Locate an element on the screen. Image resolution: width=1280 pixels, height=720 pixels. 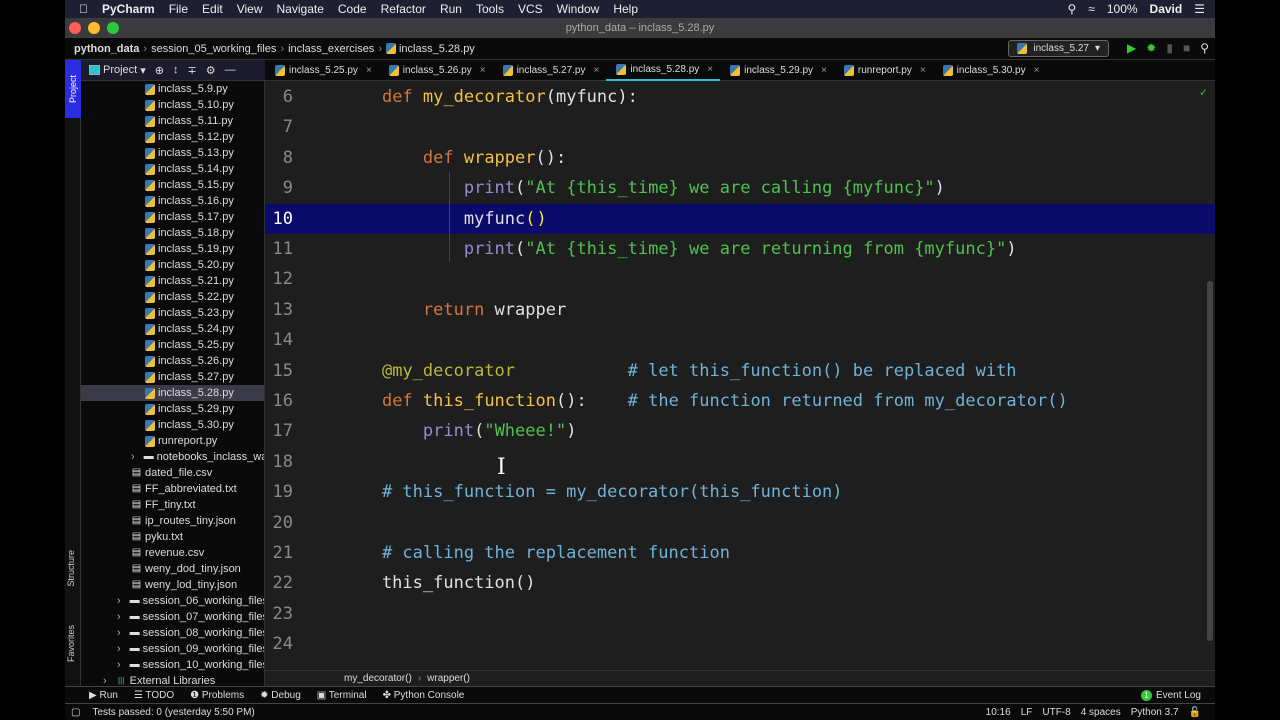
tree-item: inclass_5.23.py is located at coordinates (172, 313).